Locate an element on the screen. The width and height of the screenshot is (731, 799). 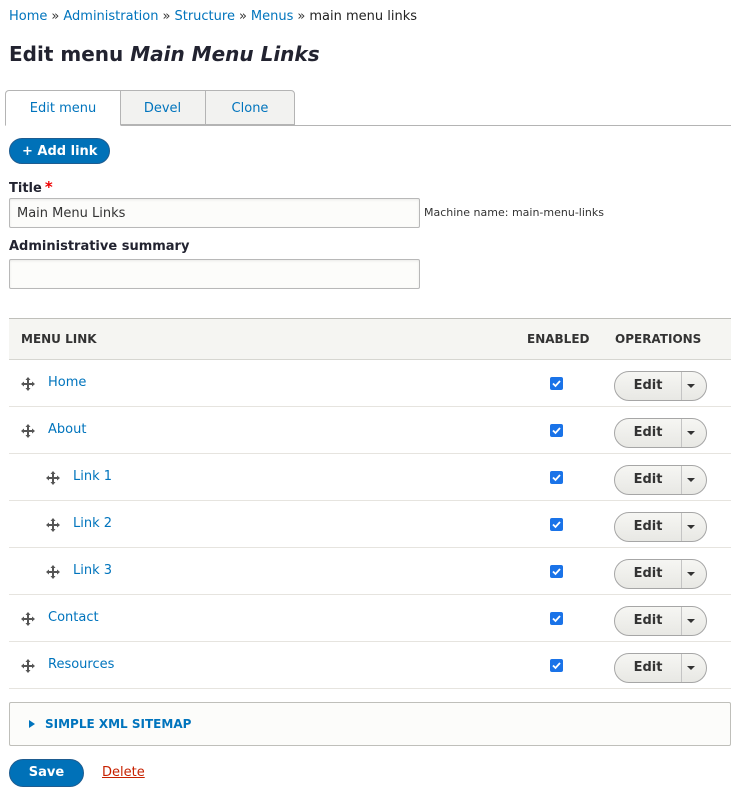
tab-edit-menu: Edit menu is located at coordinates (63, 108).